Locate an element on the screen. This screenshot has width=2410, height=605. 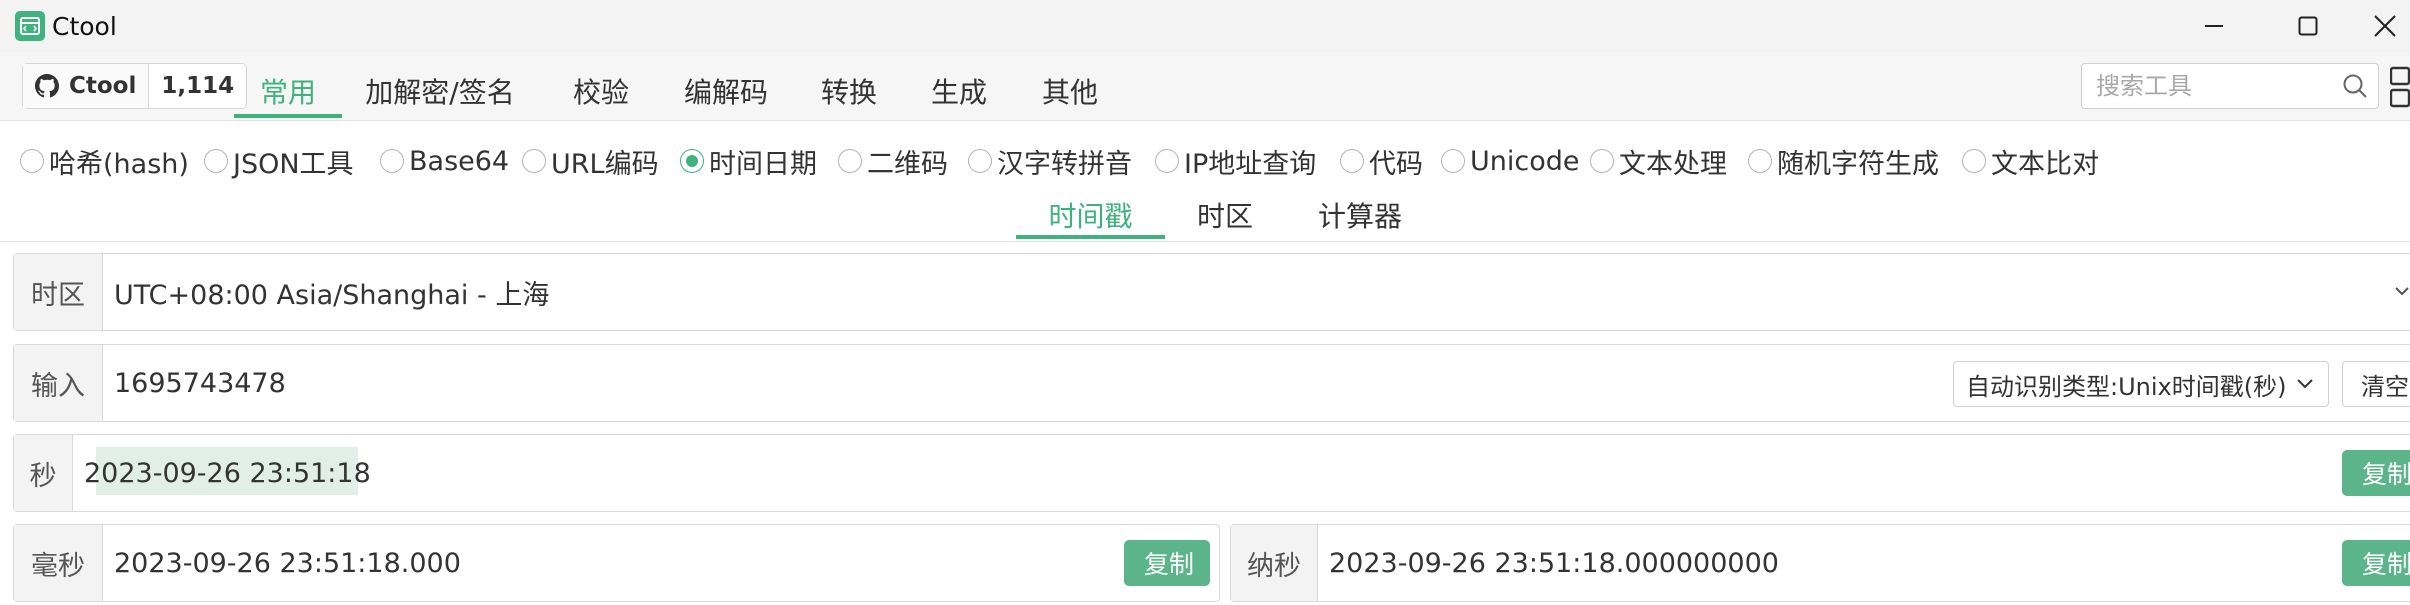
radio-label: URL编码 is located at coordinates (605, 164).